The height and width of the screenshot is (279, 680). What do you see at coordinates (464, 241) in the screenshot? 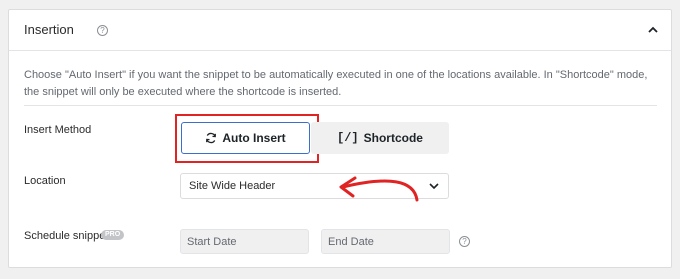
I see `schedule-help-icon: ?` at bounding box center [464, 241].